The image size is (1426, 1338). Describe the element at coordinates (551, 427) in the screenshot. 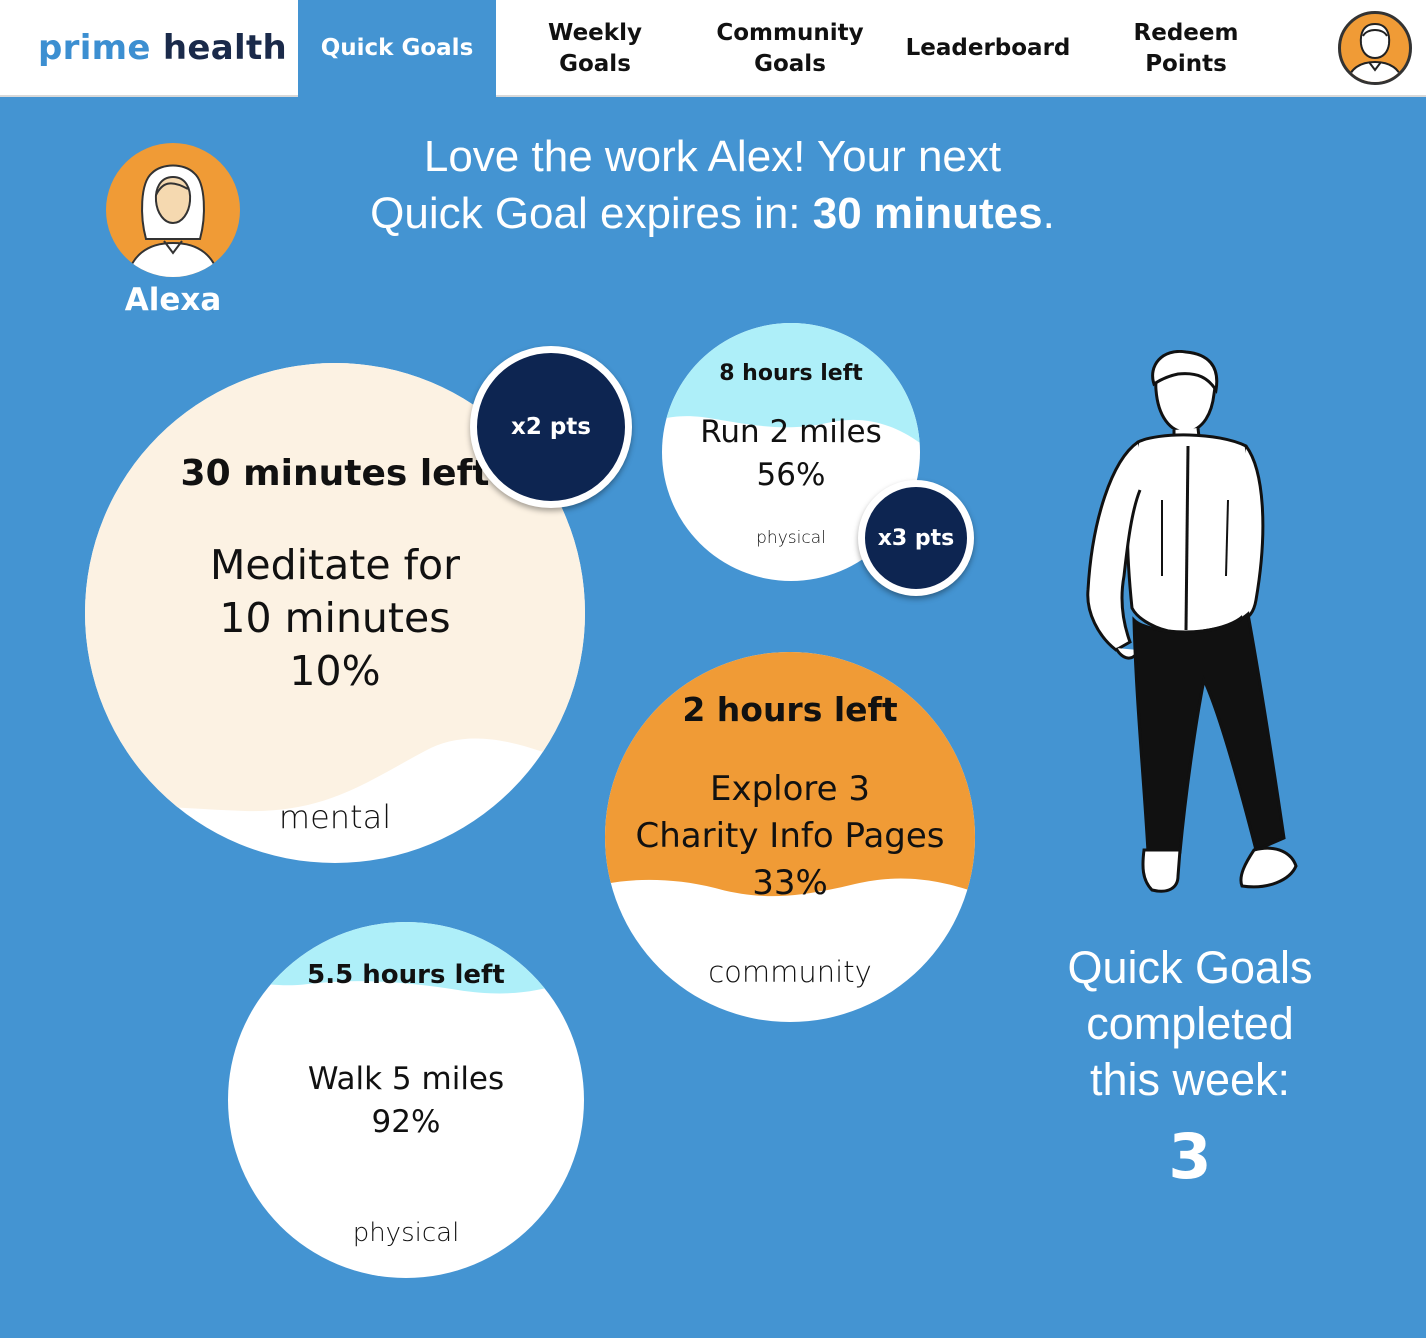

I see `bonus-badge-x2: x2 pts` at that location.